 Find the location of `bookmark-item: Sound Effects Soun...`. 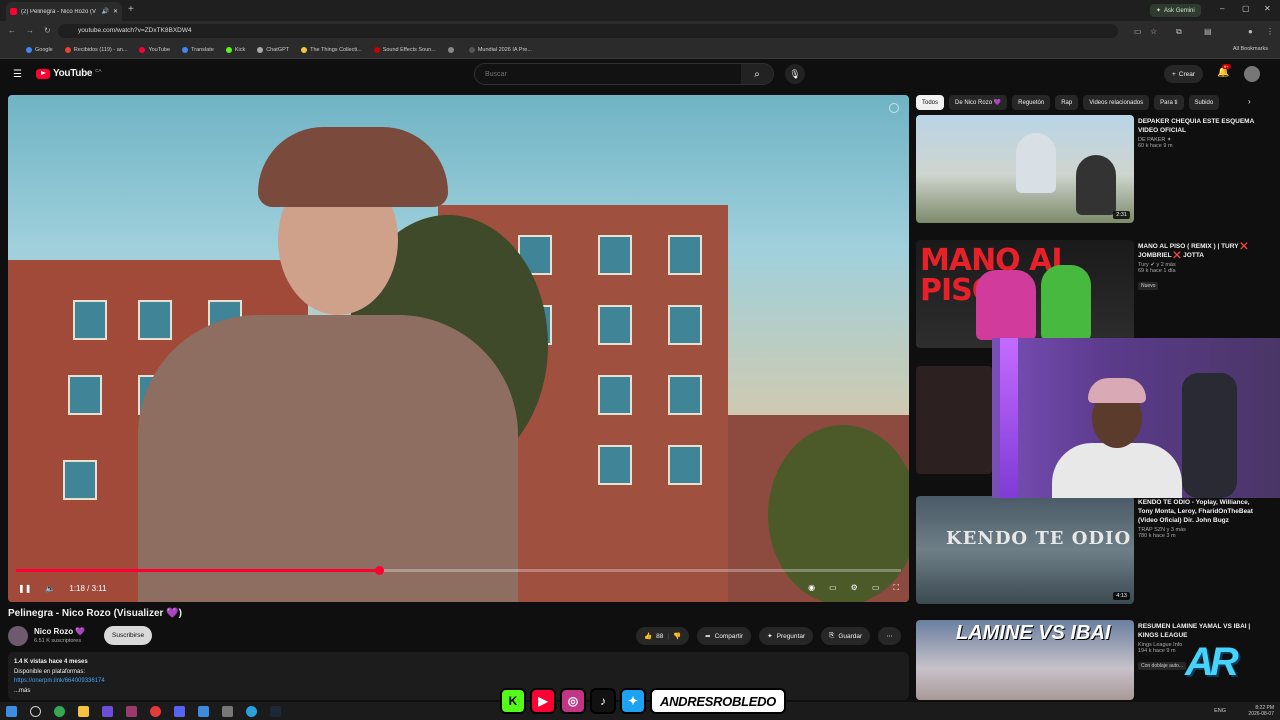

bookmark-item: Sound Effects Soun... is located at coordinates (404, 49).